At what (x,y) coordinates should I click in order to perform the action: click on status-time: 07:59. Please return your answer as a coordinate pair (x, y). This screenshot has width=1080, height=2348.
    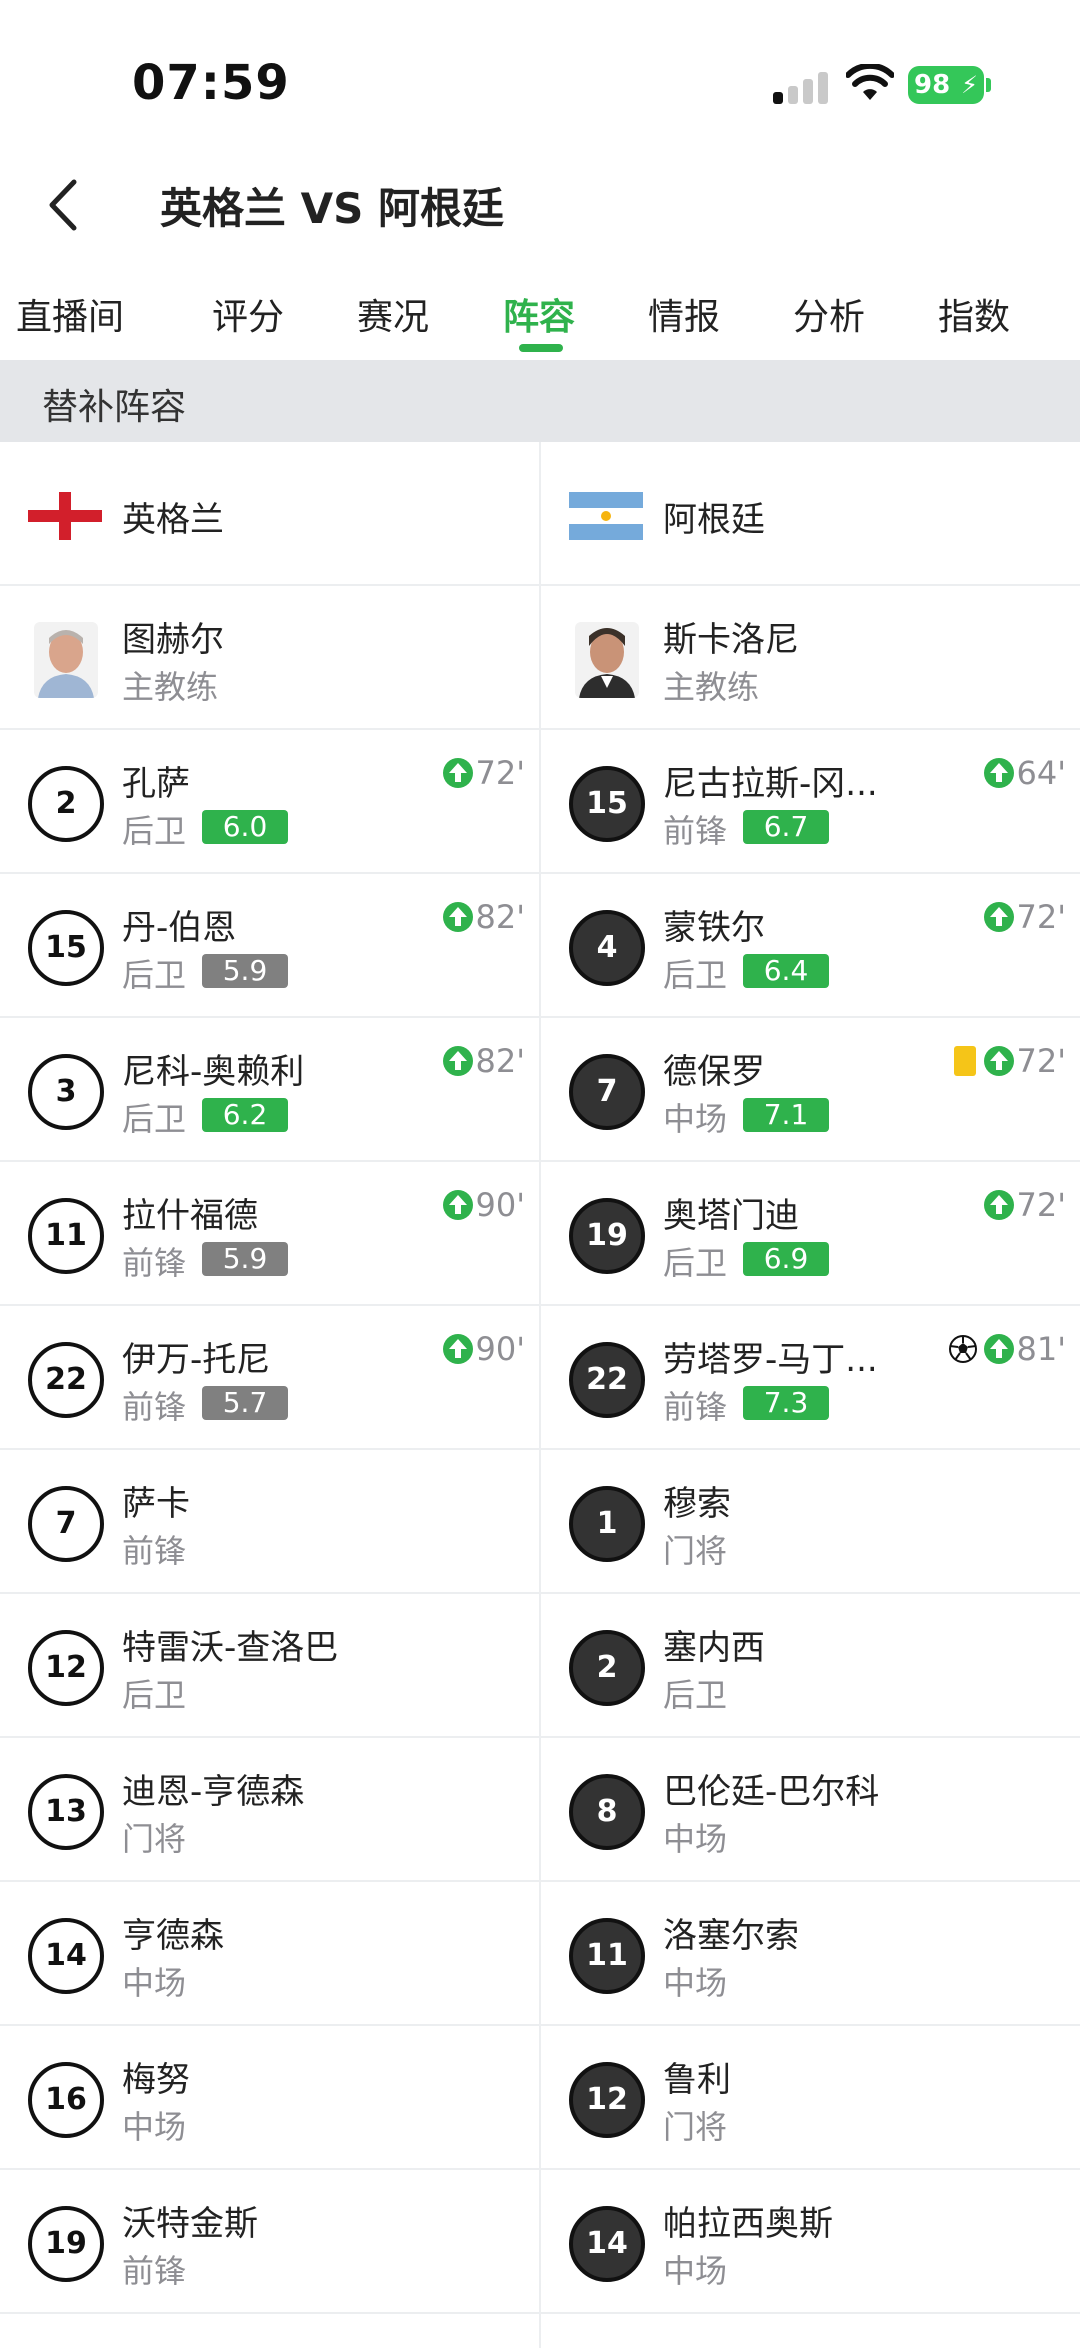
    Looking at the image, I should click on (211, 83).